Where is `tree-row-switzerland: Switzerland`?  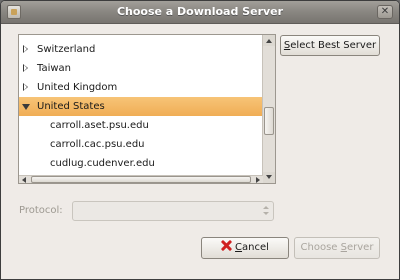
tree-row-switzerland: Switzerland is located at coordinates (141, 49).